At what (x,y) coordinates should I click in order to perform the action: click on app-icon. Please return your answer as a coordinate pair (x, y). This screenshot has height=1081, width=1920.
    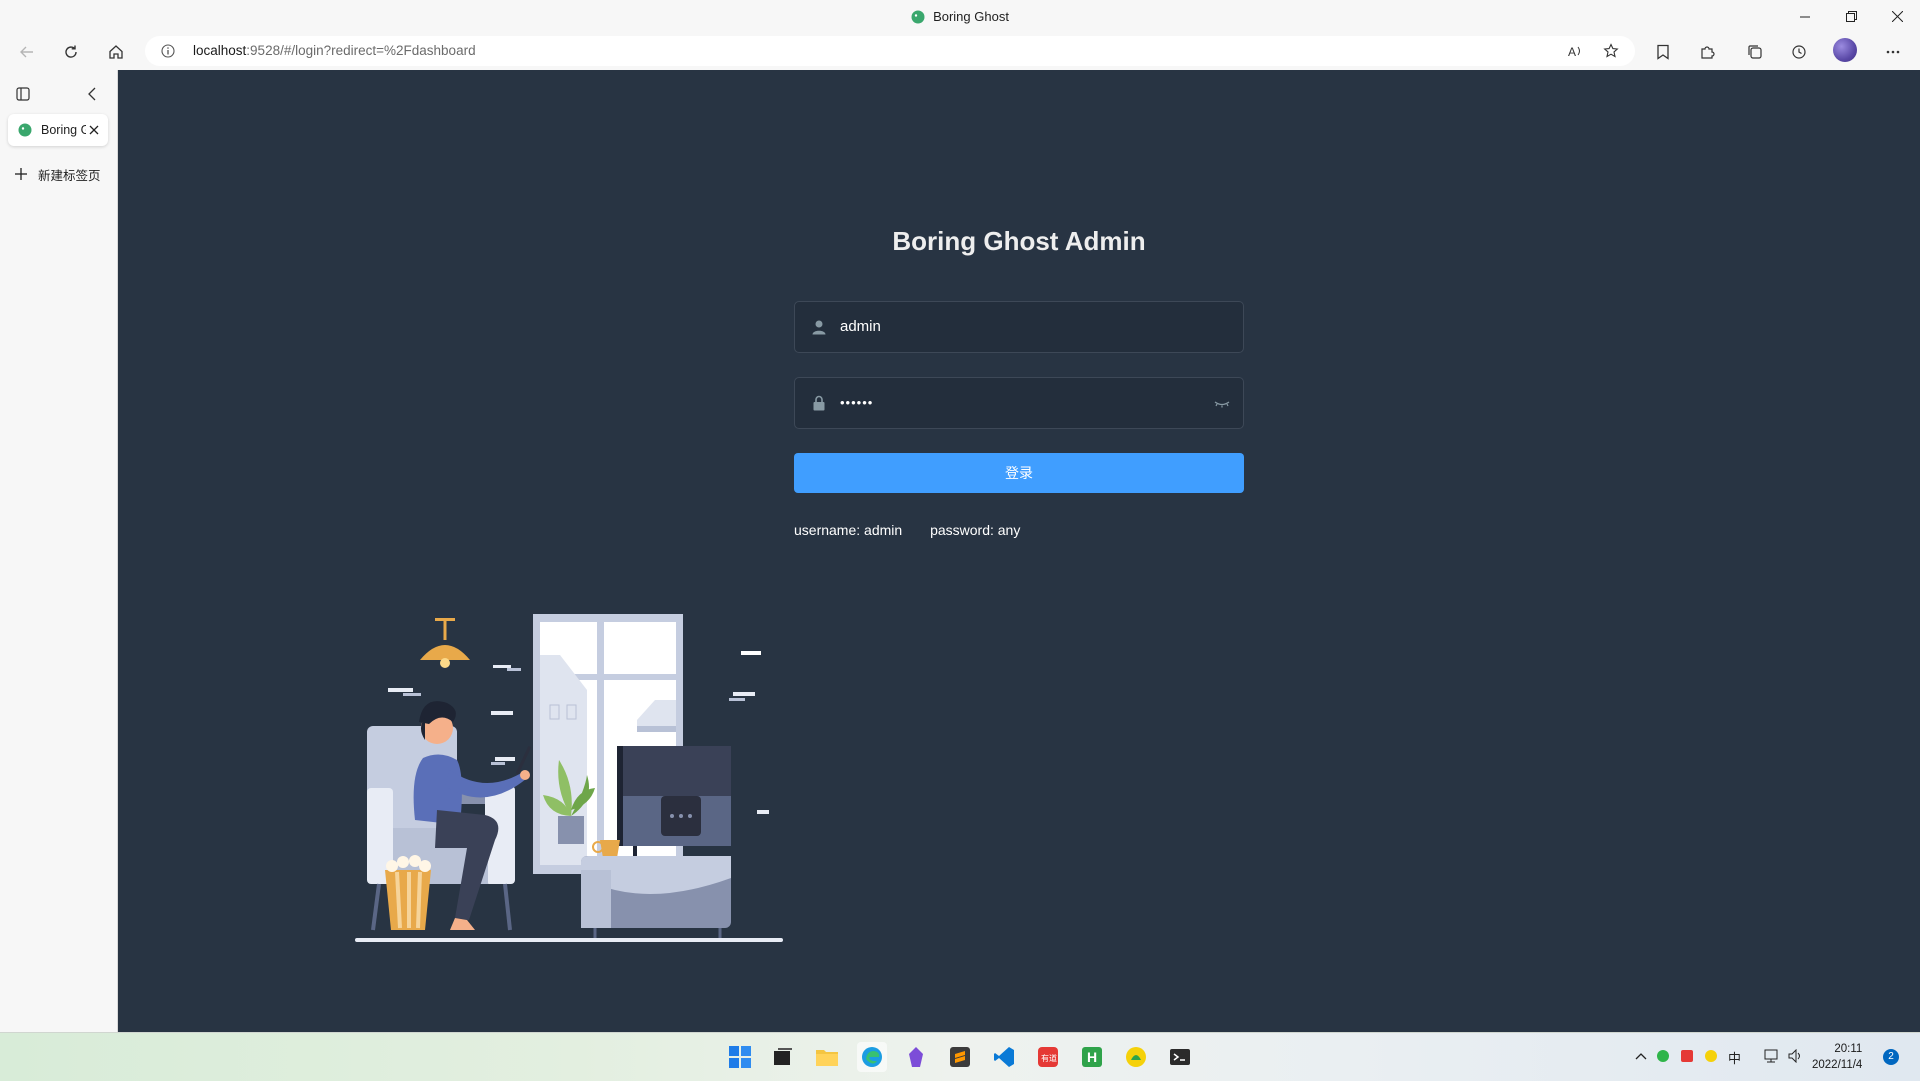
    Looking at the image, I should click on (1136, 1057).